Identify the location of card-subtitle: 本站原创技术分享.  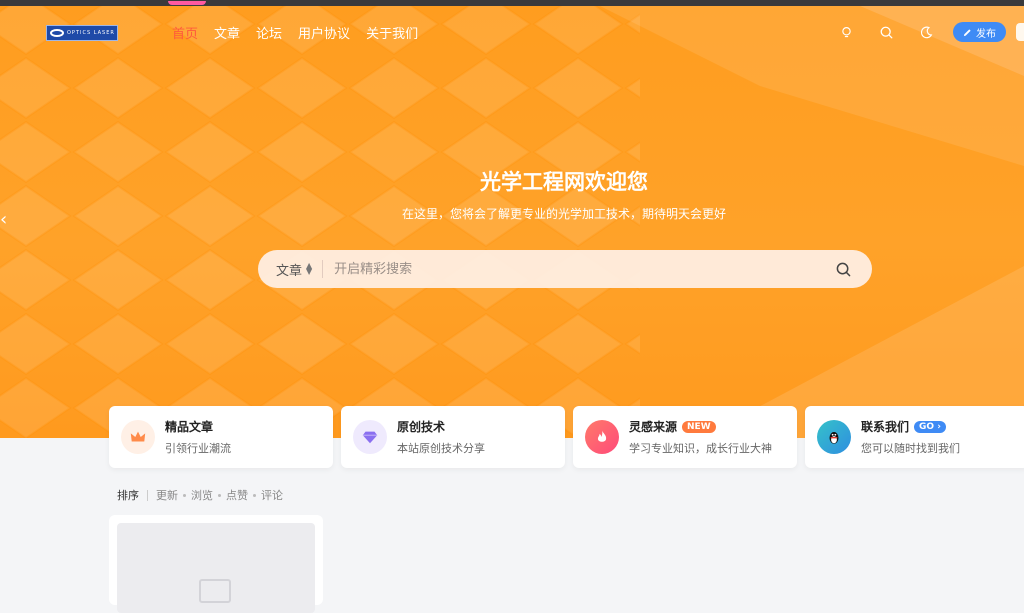
(441, 448).